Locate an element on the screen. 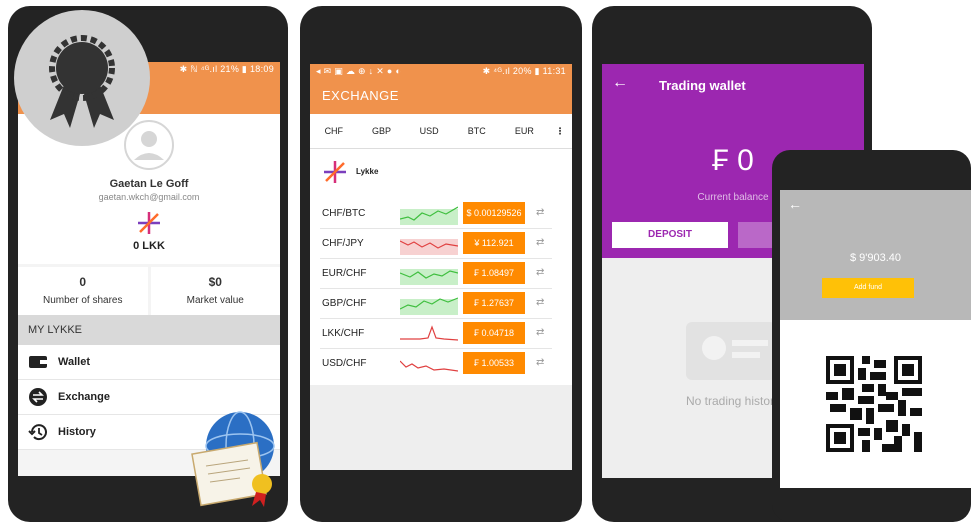  stat-value: $0 is located at coordinates (215, 282).